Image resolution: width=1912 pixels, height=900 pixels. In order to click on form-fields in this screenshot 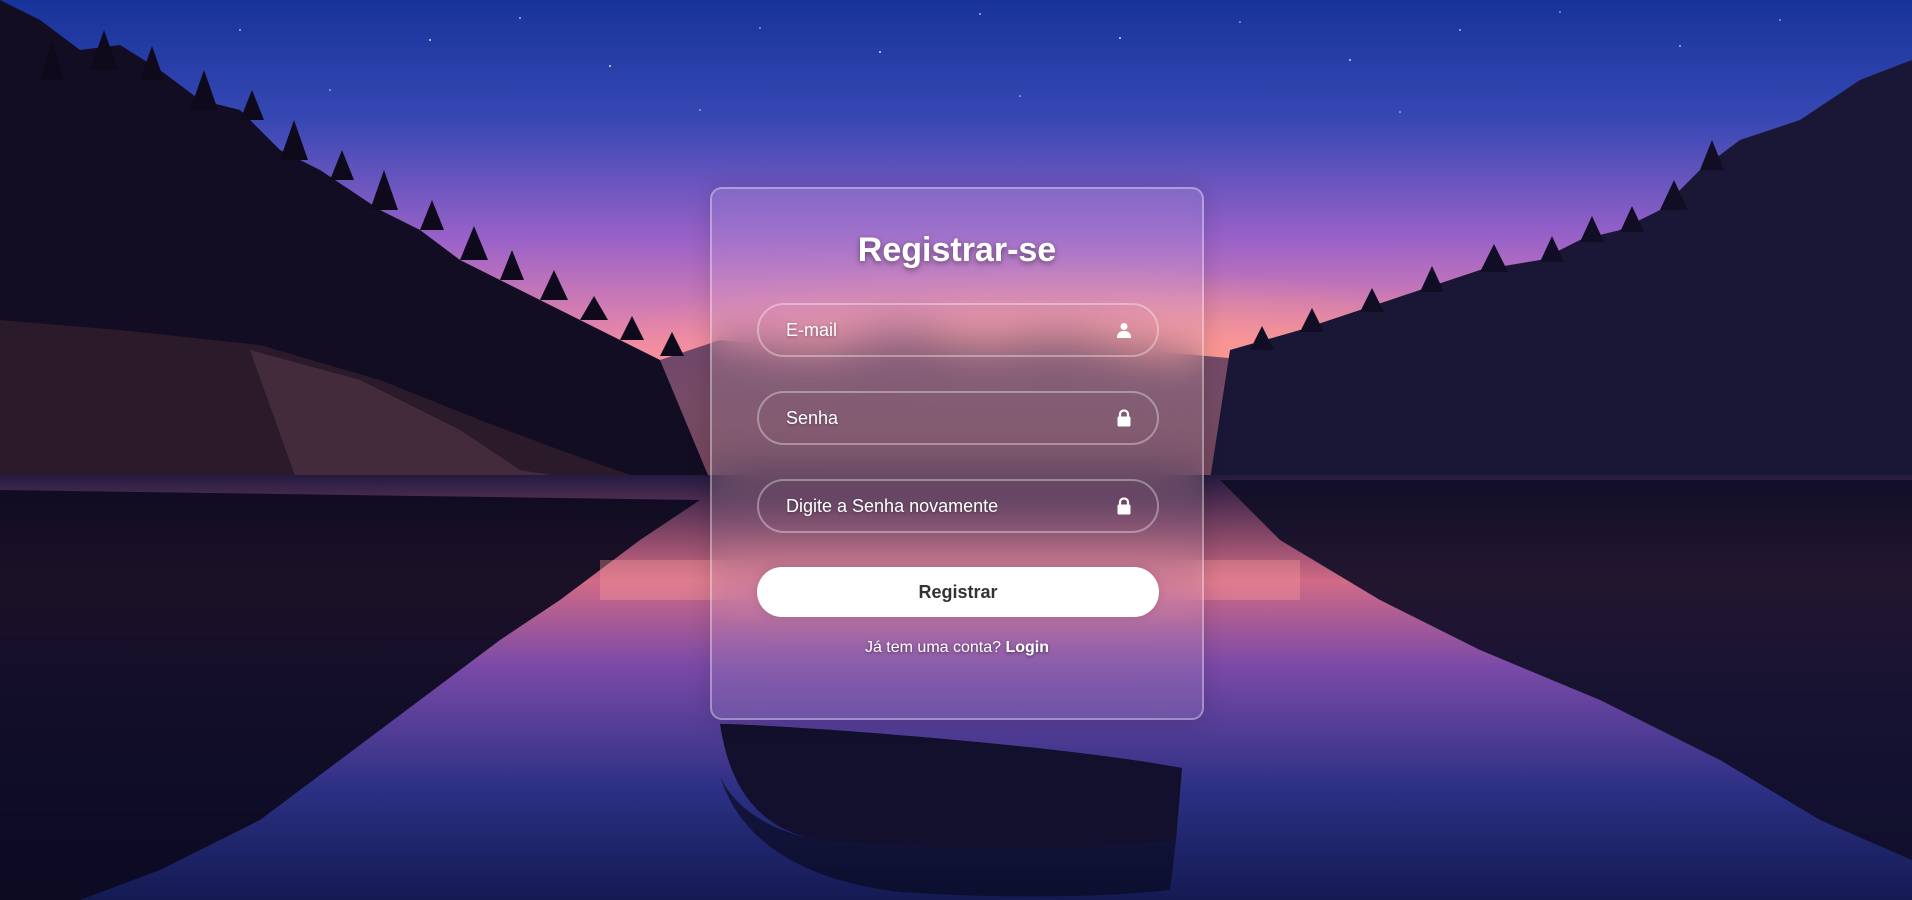, I will do `click(958, 418)`.